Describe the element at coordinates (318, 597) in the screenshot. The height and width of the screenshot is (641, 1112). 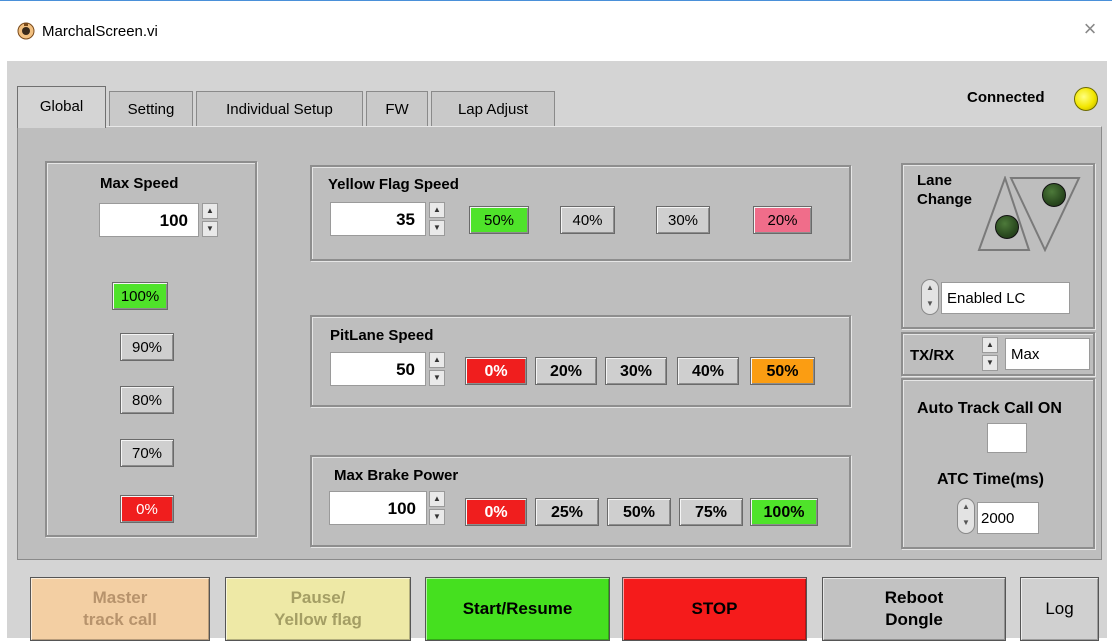
I see `button-label-line1: Pause/` at that location.